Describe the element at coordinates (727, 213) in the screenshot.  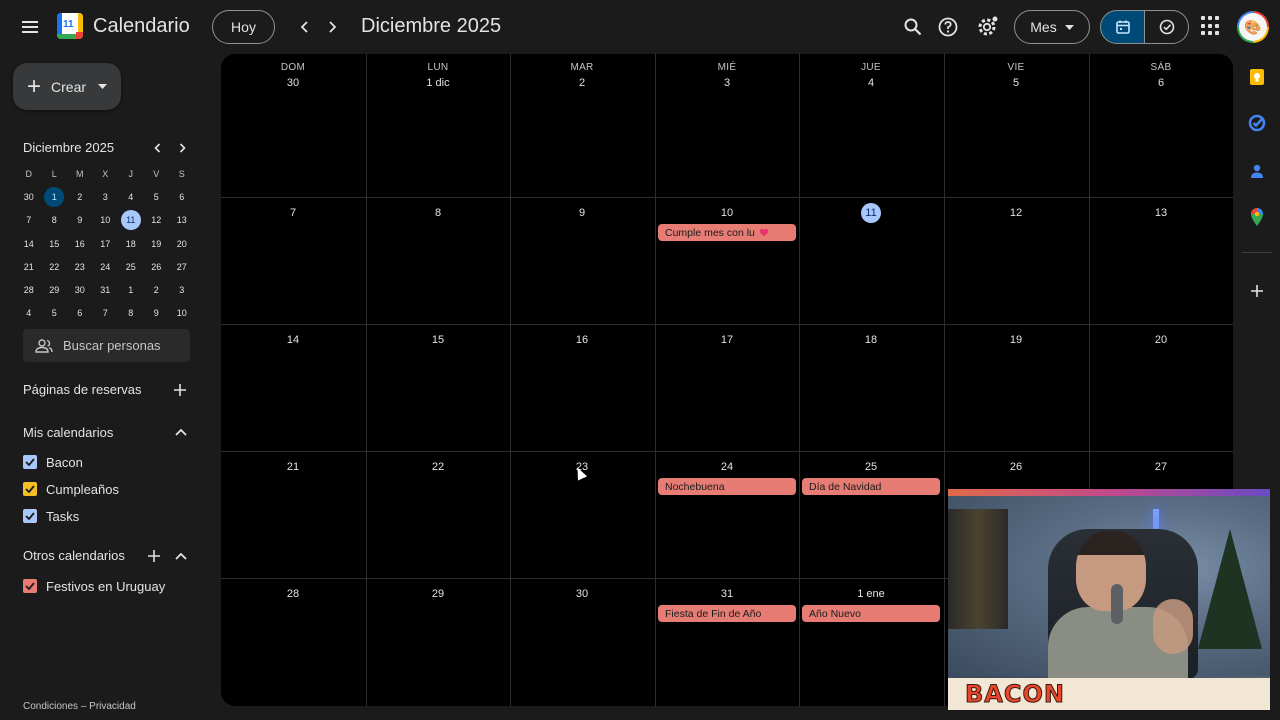
I see `day-number: 10` at that location.